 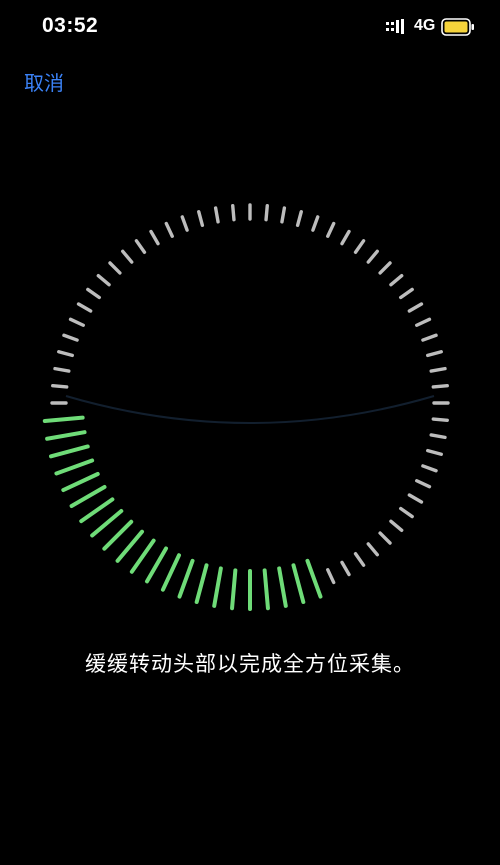 What do you see at coordinates (425, 25) in the screenshot?
I see `network-type: 4G` at bounding box center [425, 25].